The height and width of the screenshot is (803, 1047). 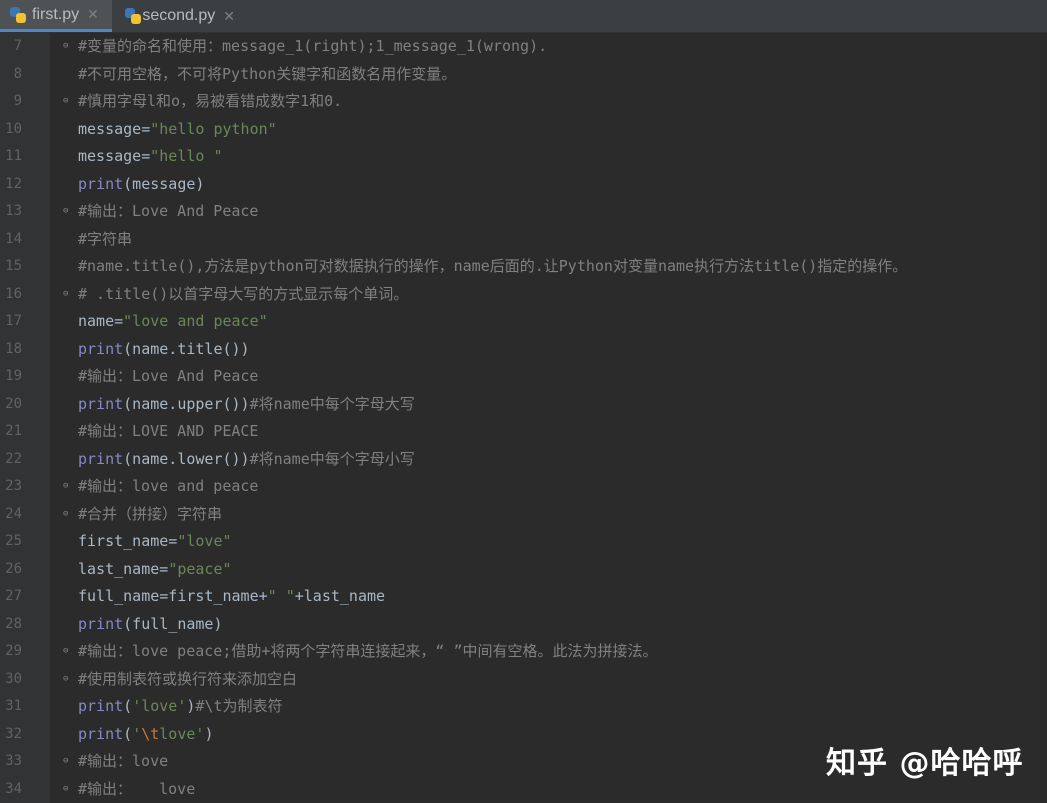 What do you see at coordinates (523, 680) in the screenshot?
I see `code-line: 30 ⊖ #使用制表符或换行符来添加空白` at bounding box center [523, 680].